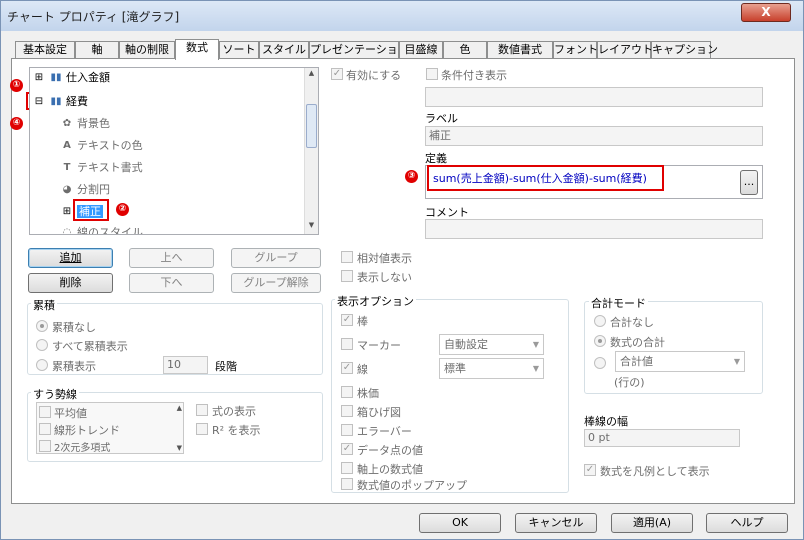 This screenshot has height=540, width=804. I want to click on axis-values-label: 軸上の数式値, so click(390, 469).